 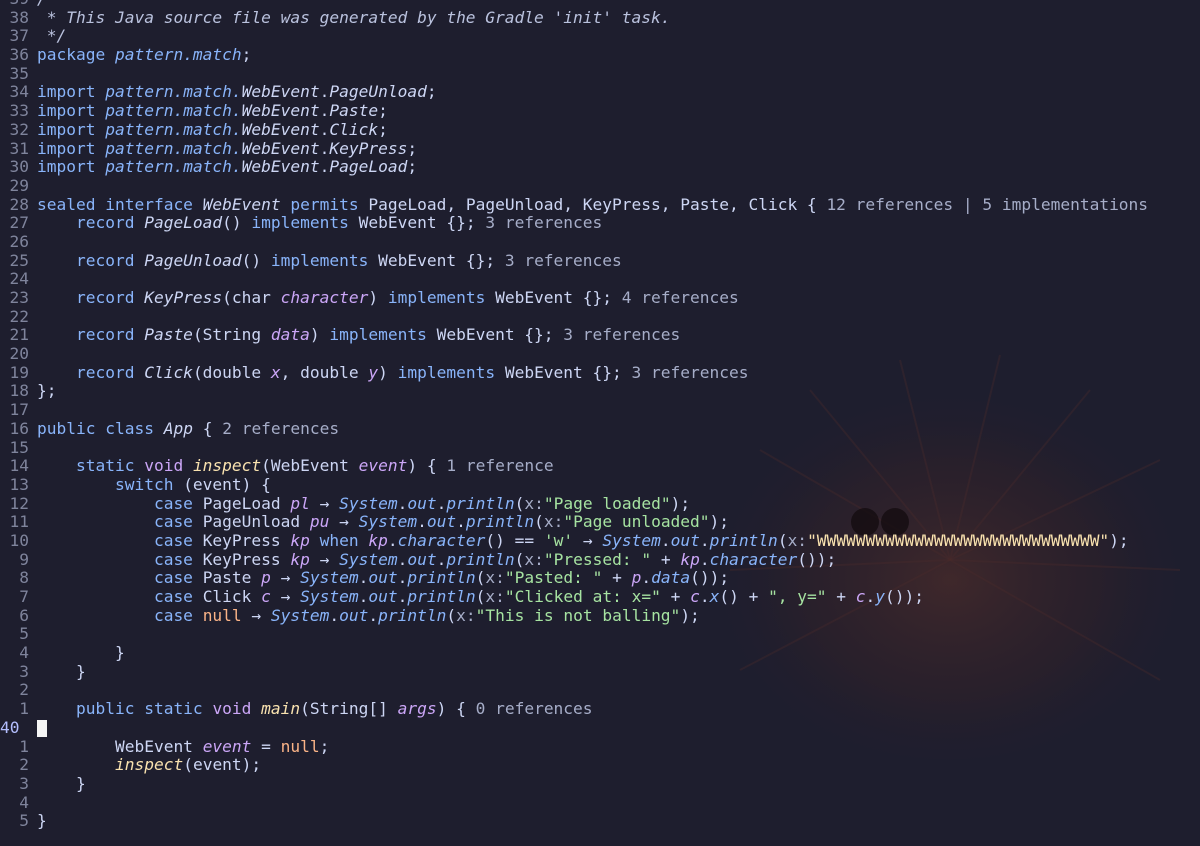 I want to click on code-line: 36 package pattern.match;, so click(x=600, y=55).